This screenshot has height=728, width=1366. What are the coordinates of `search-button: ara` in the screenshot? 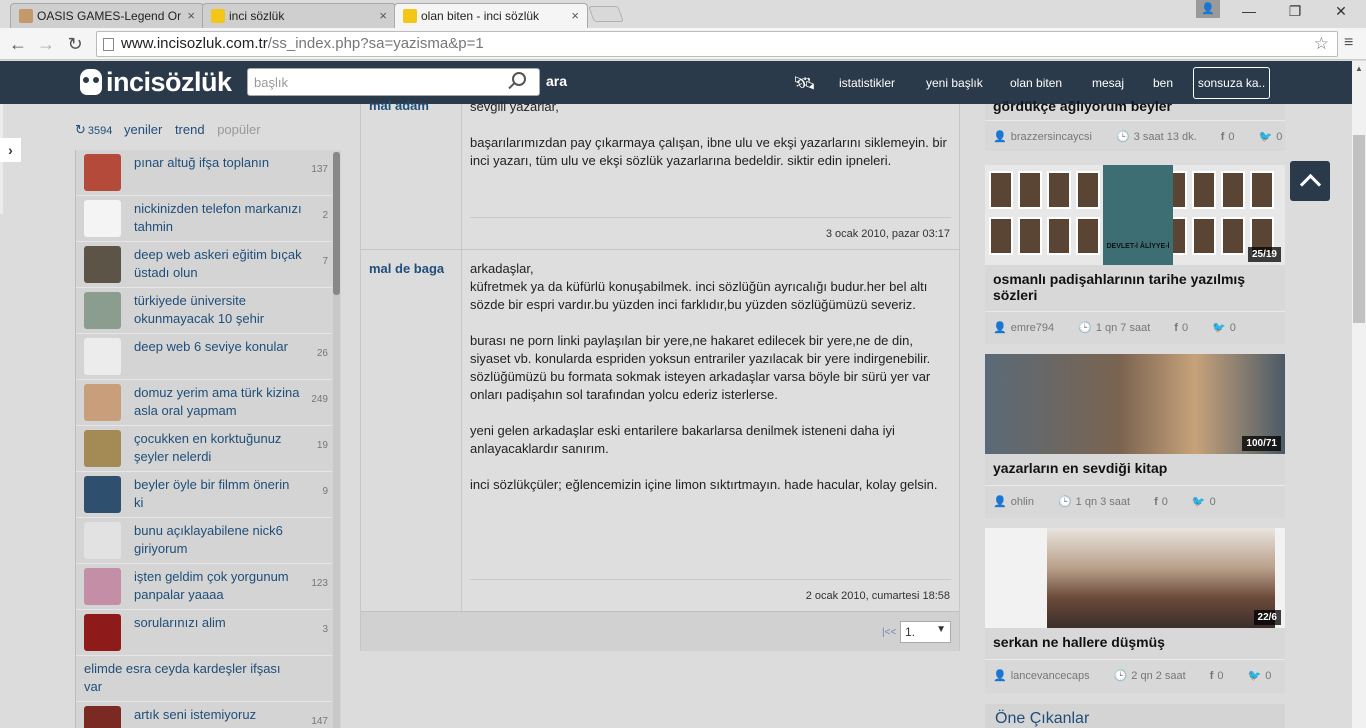 It's located at (556, 81).